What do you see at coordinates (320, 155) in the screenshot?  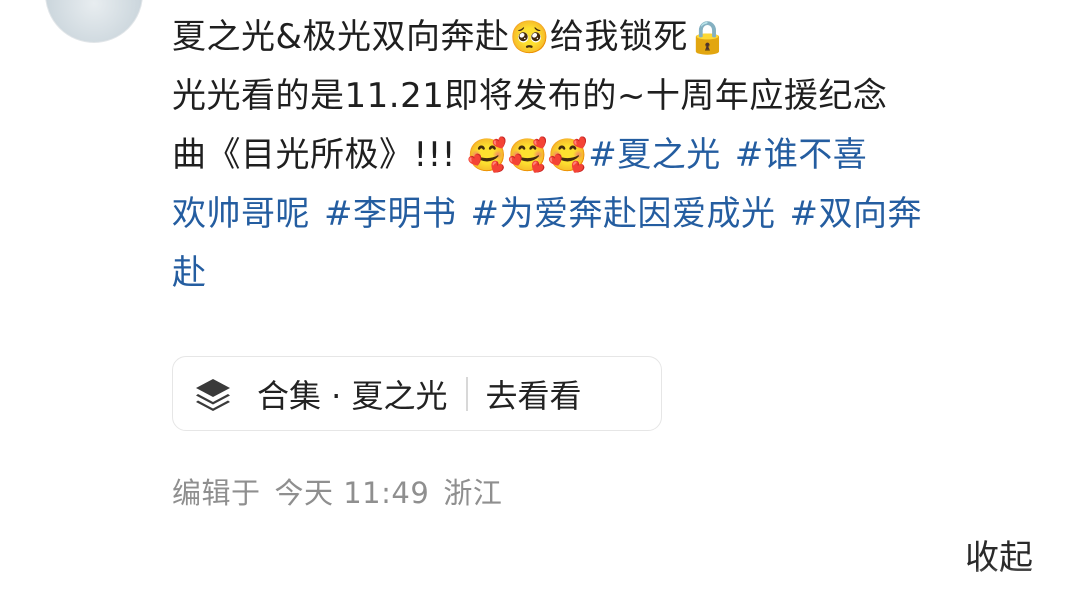 I see `post-text: 曲《目光所极》!!!` at bounding box center [320, 155].